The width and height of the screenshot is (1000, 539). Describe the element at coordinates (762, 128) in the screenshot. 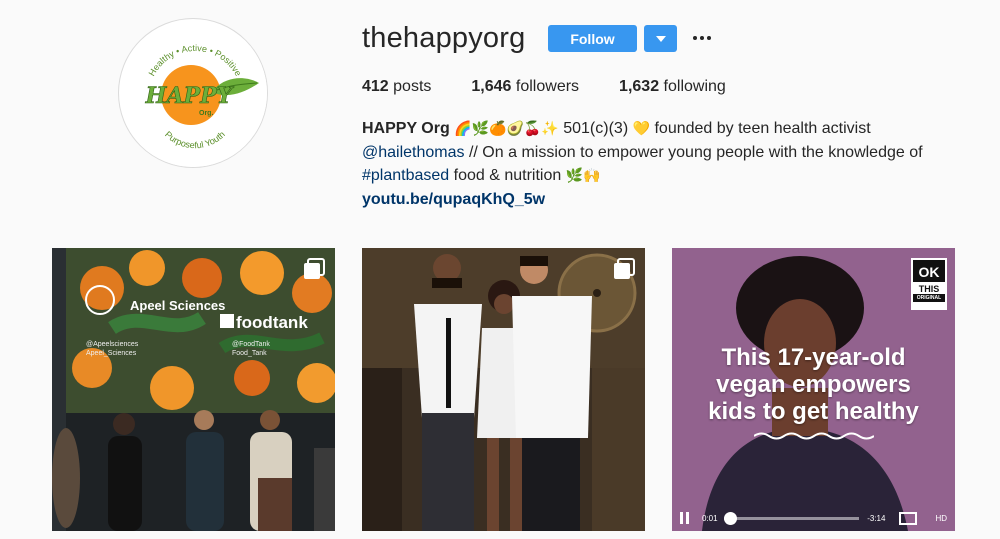

I see `bio-line-1-end: founded by teen health activist` at that location.